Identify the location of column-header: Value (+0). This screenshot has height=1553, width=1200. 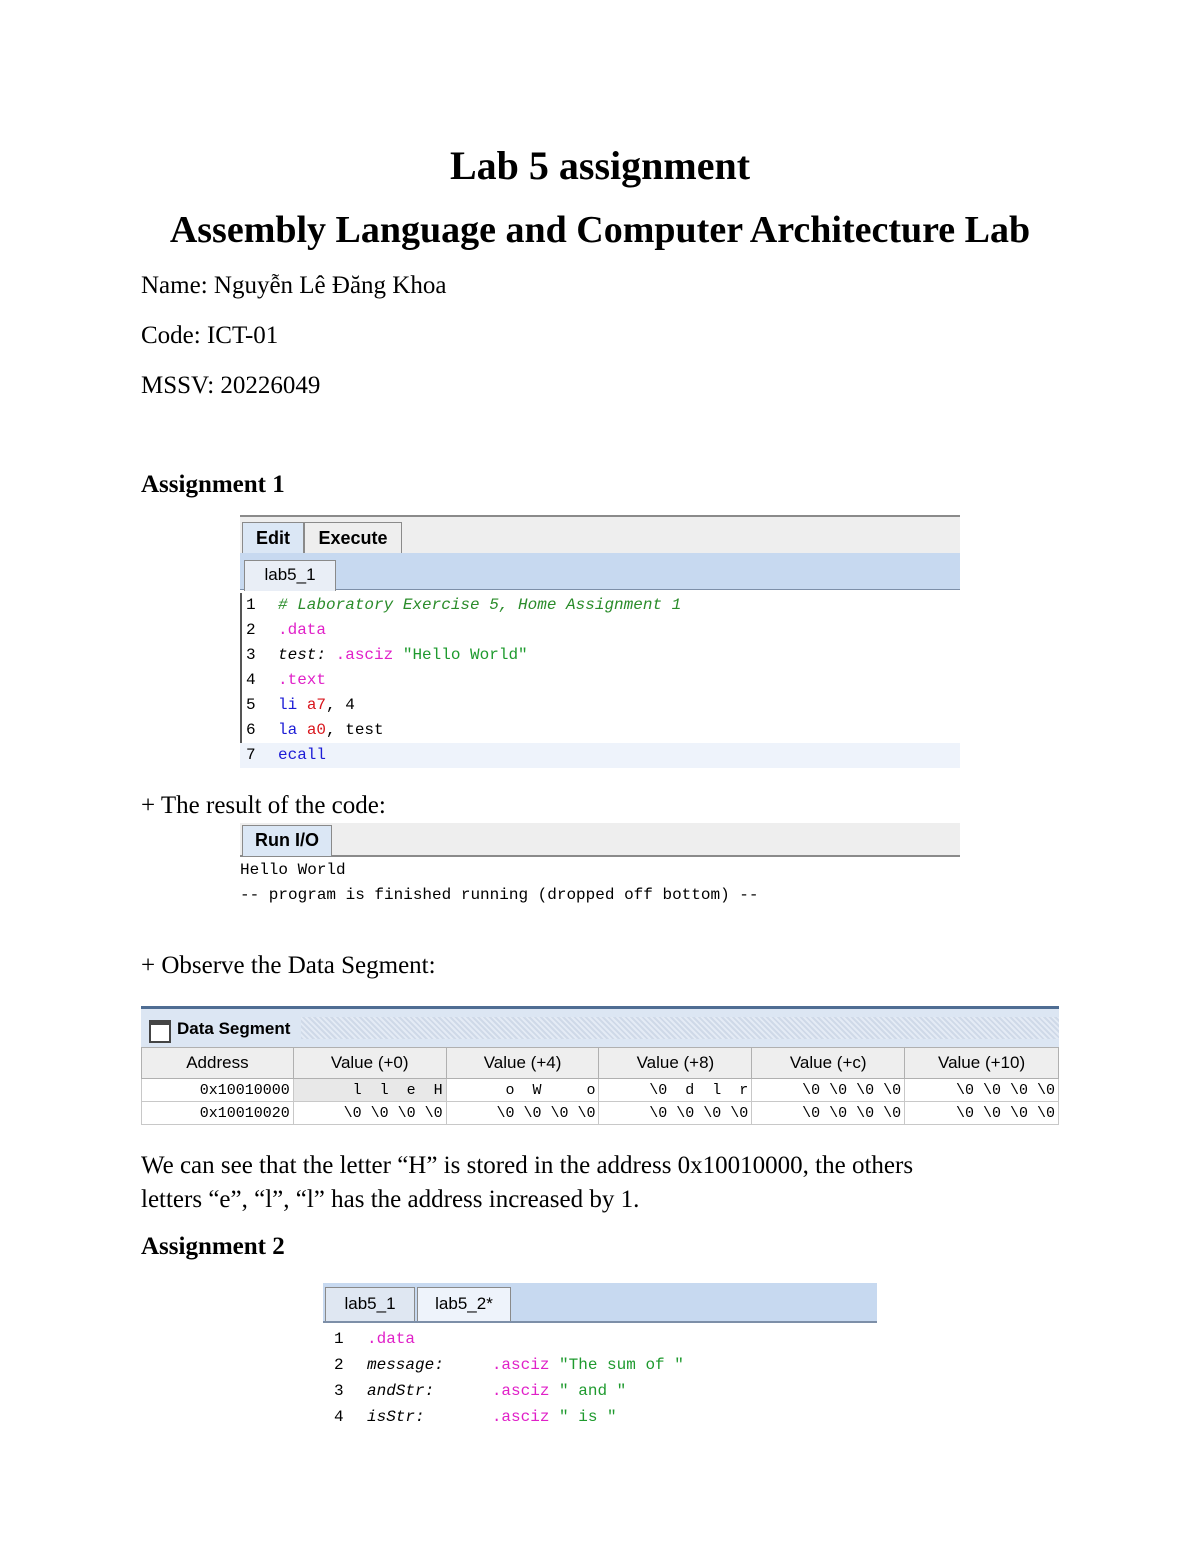
(369, 1063).